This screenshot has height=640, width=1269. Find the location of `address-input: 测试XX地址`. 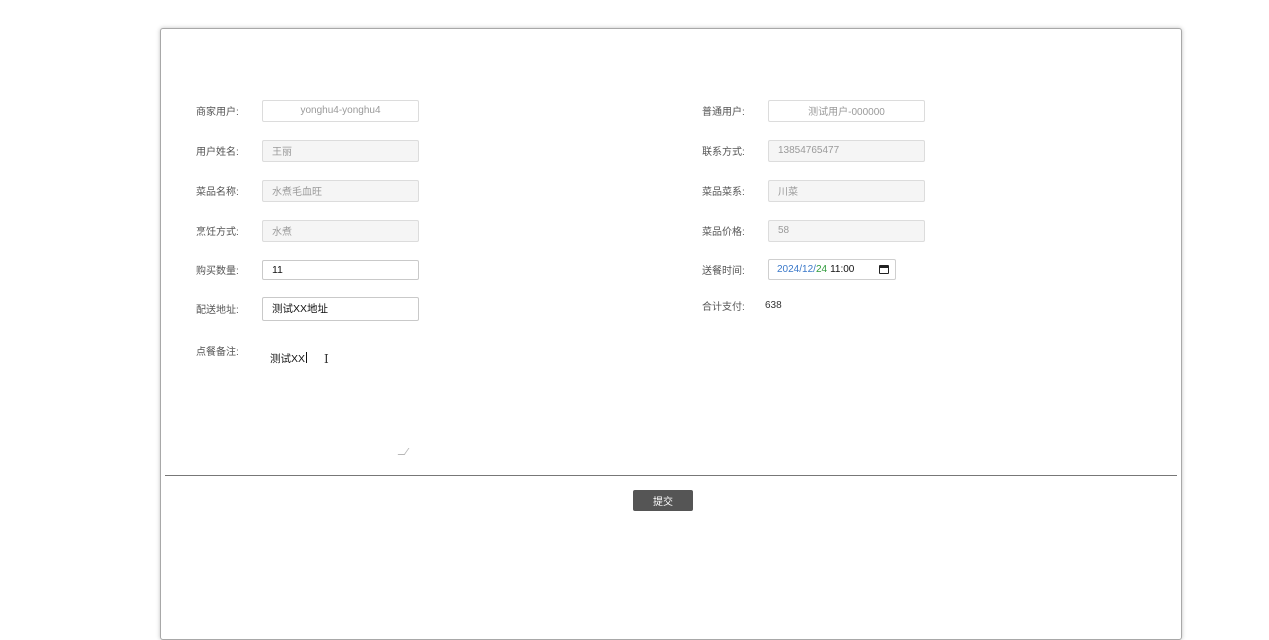

address-input: 测试XX地址 is located at coordinates (340, 308).